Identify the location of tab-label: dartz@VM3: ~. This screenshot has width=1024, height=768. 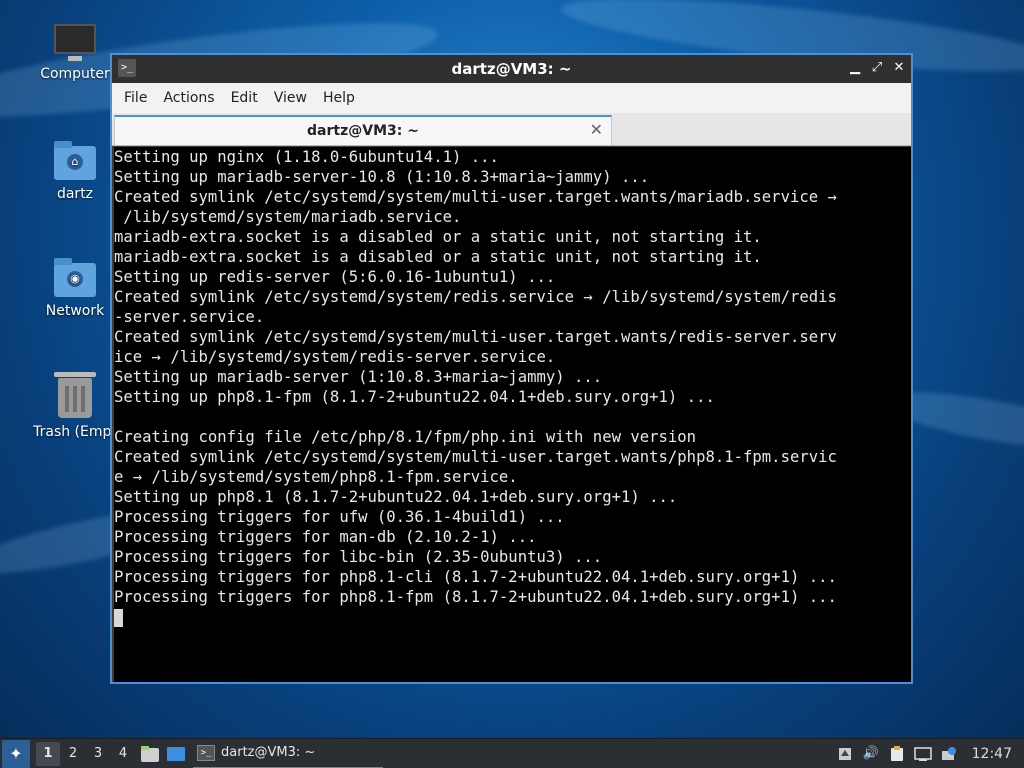
(363, 131).